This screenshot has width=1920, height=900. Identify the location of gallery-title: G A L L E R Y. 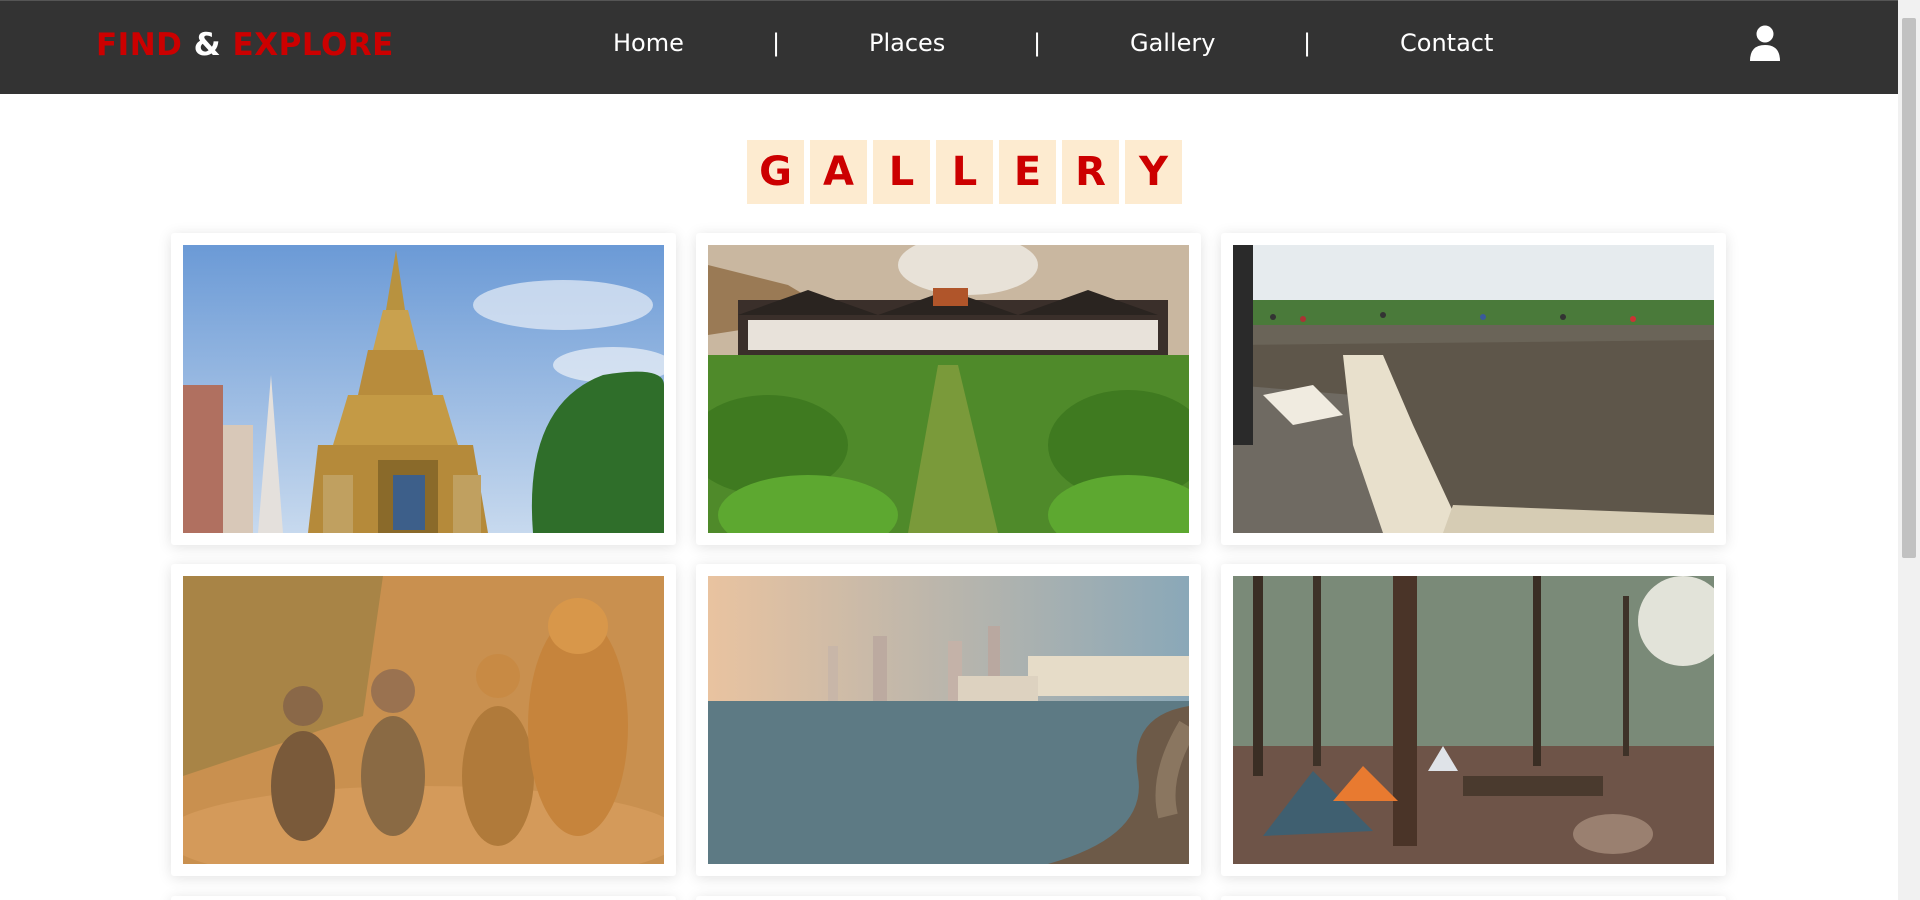
(964, 172).